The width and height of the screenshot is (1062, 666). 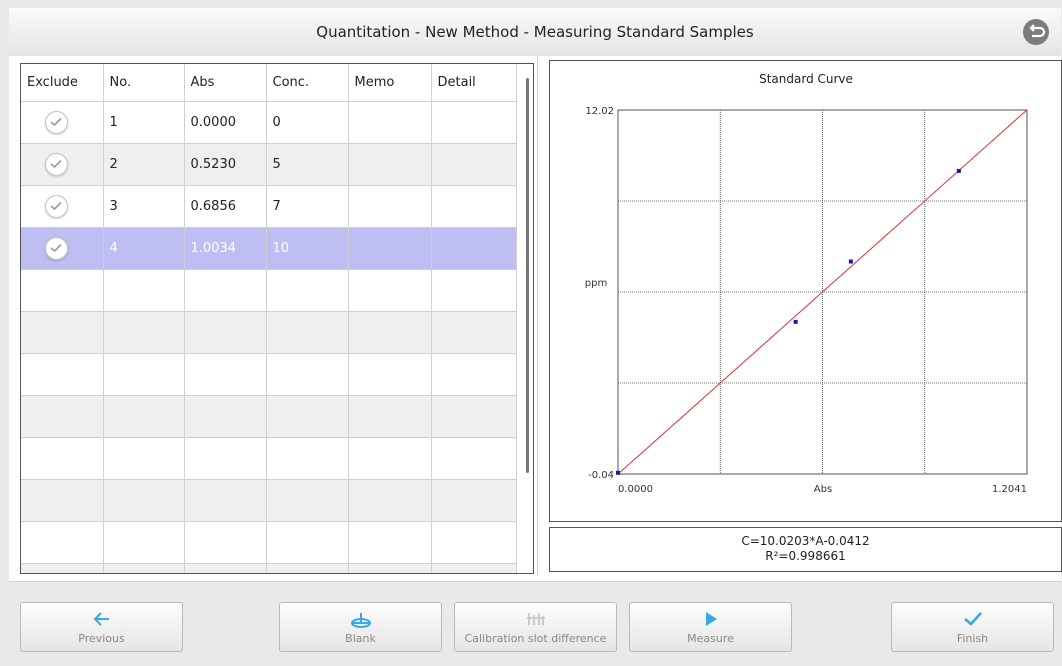 I want to click on finish-label: Finish, so click(x=972, y=638).